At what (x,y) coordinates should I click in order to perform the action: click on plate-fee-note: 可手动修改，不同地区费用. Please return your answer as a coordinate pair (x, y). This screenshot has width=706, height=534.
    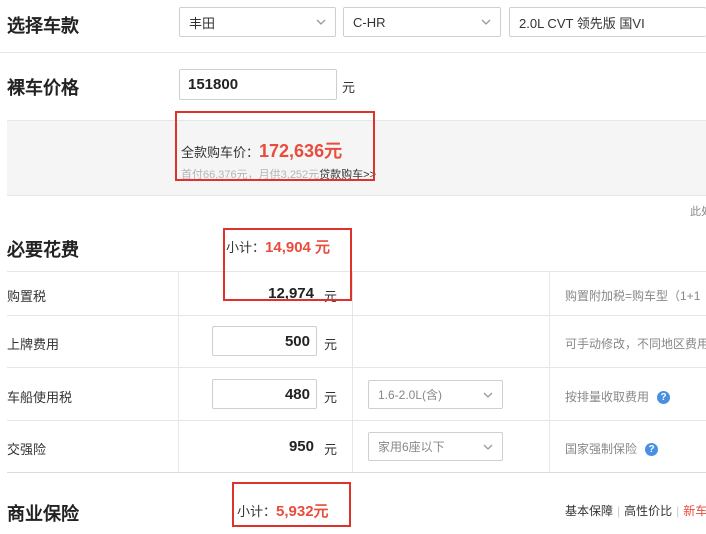
    Looking at the image, I should click on (635, 344).